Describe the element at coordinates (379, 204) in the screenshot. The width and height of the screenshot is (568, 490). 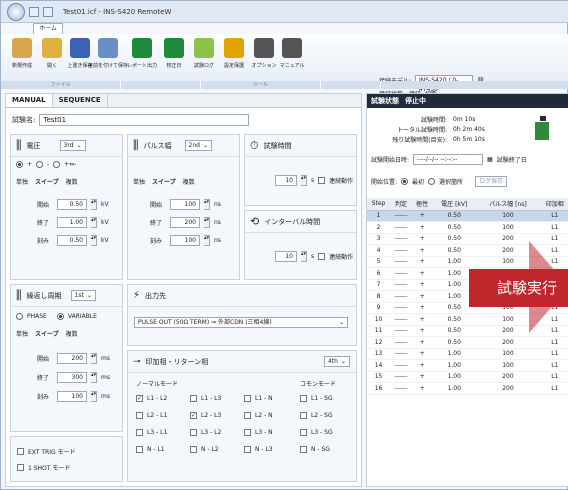
I see `column-header: Step` at that location.